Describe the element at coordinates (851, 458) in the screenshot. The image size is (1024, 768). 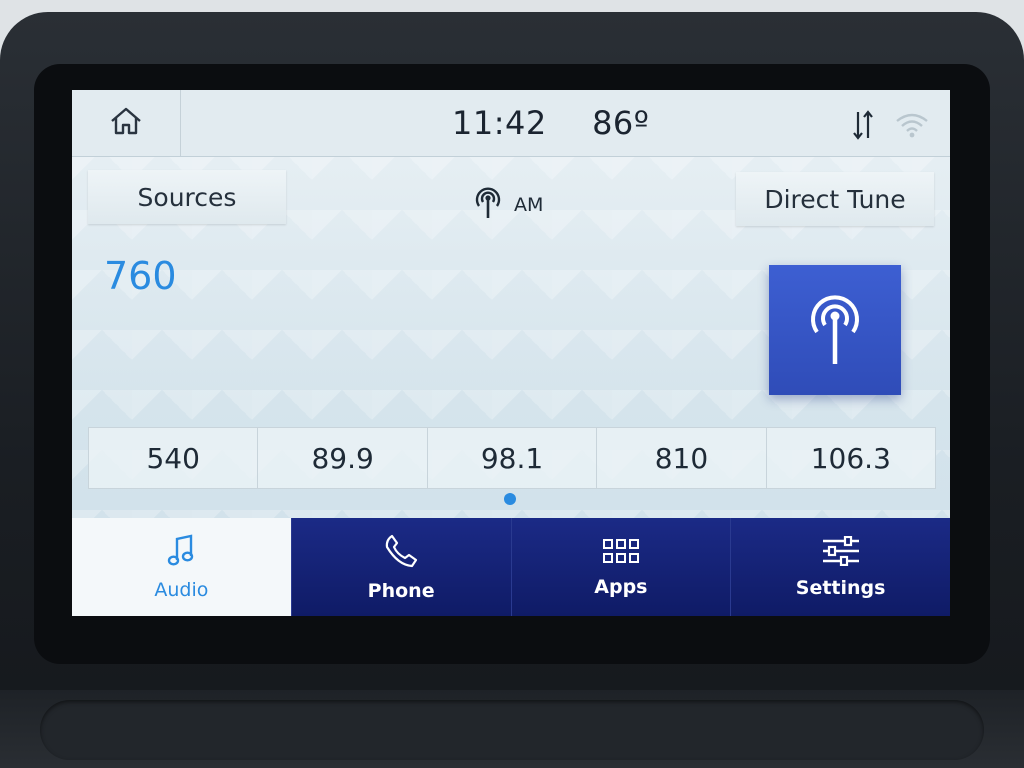
I see `preset-button: 106.3` at that location.